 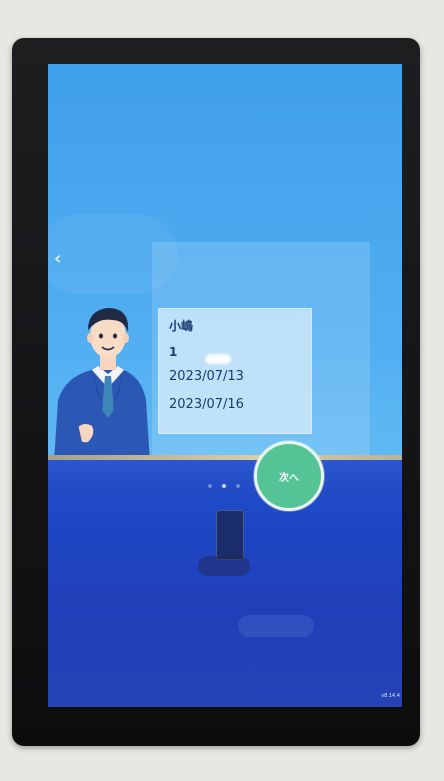 I want to click on version-label: v8.14.4, so click(x=390, y=696).